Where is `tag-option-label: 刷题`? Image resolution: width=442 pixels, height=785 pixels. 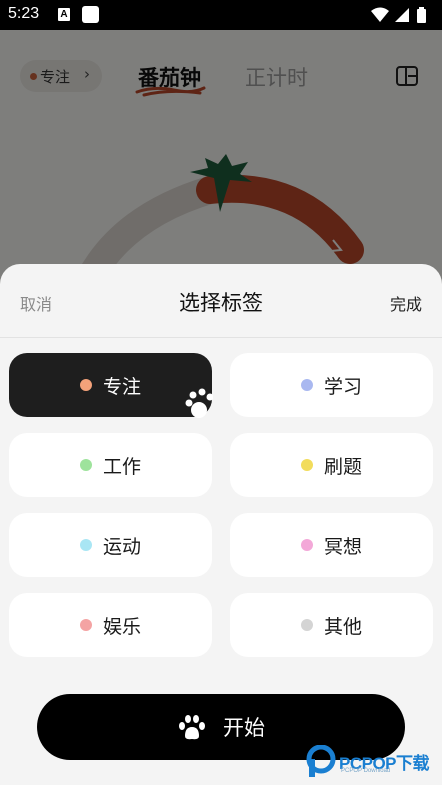 tag-option-label: 刷题 is located at coordinates (342, 466).